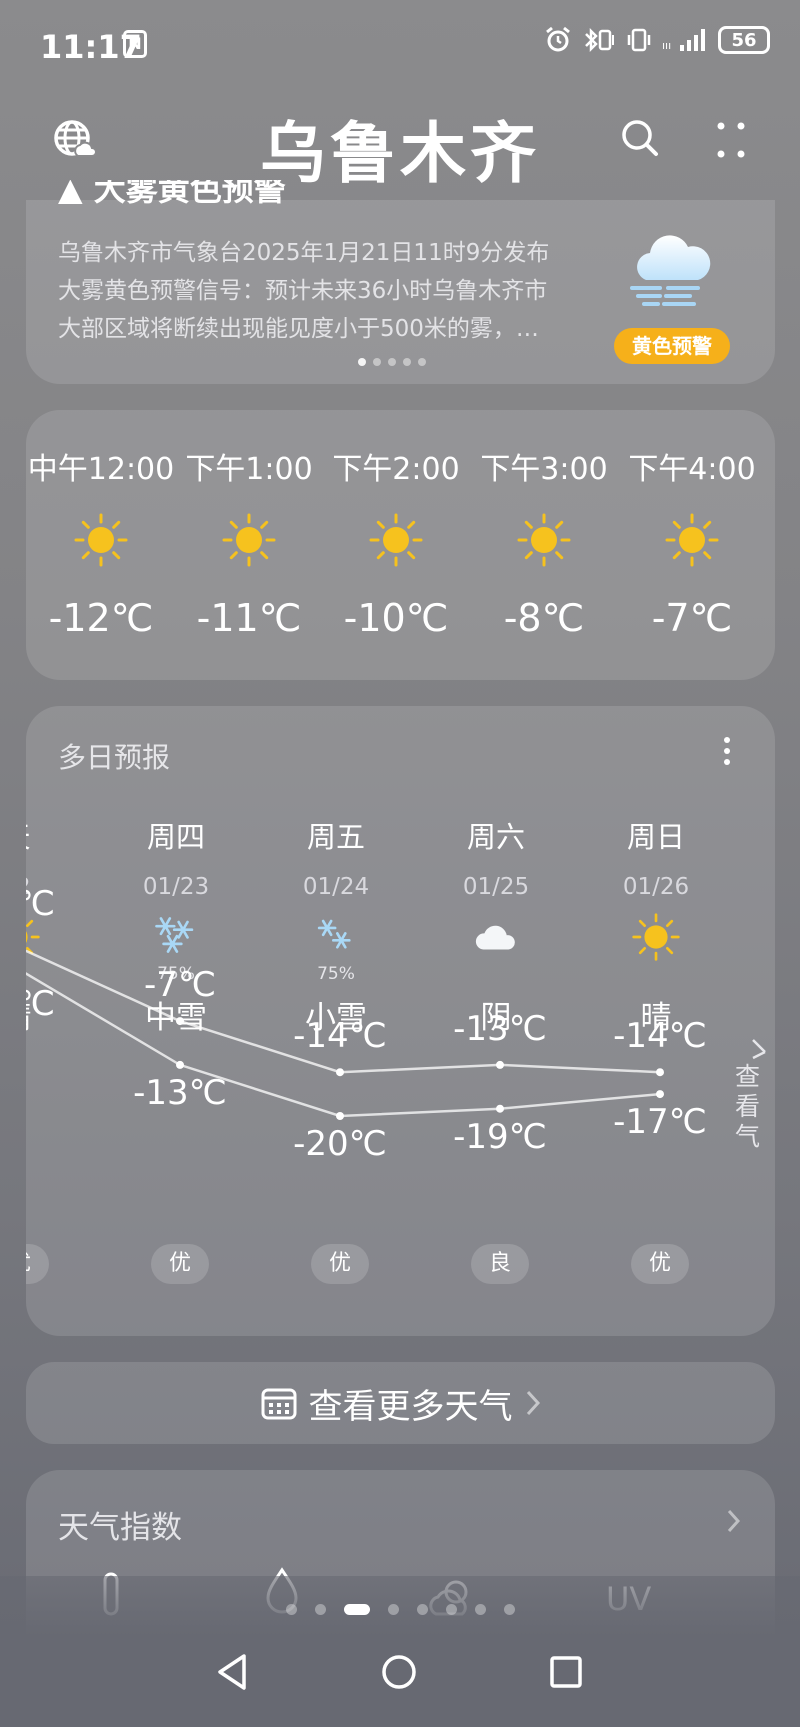 The width and height of the screenshot is (800, 1727). Describe the element at coordinates (660, 1122) in the screenshot. I see `low-temp-label: -17℃` at that location.